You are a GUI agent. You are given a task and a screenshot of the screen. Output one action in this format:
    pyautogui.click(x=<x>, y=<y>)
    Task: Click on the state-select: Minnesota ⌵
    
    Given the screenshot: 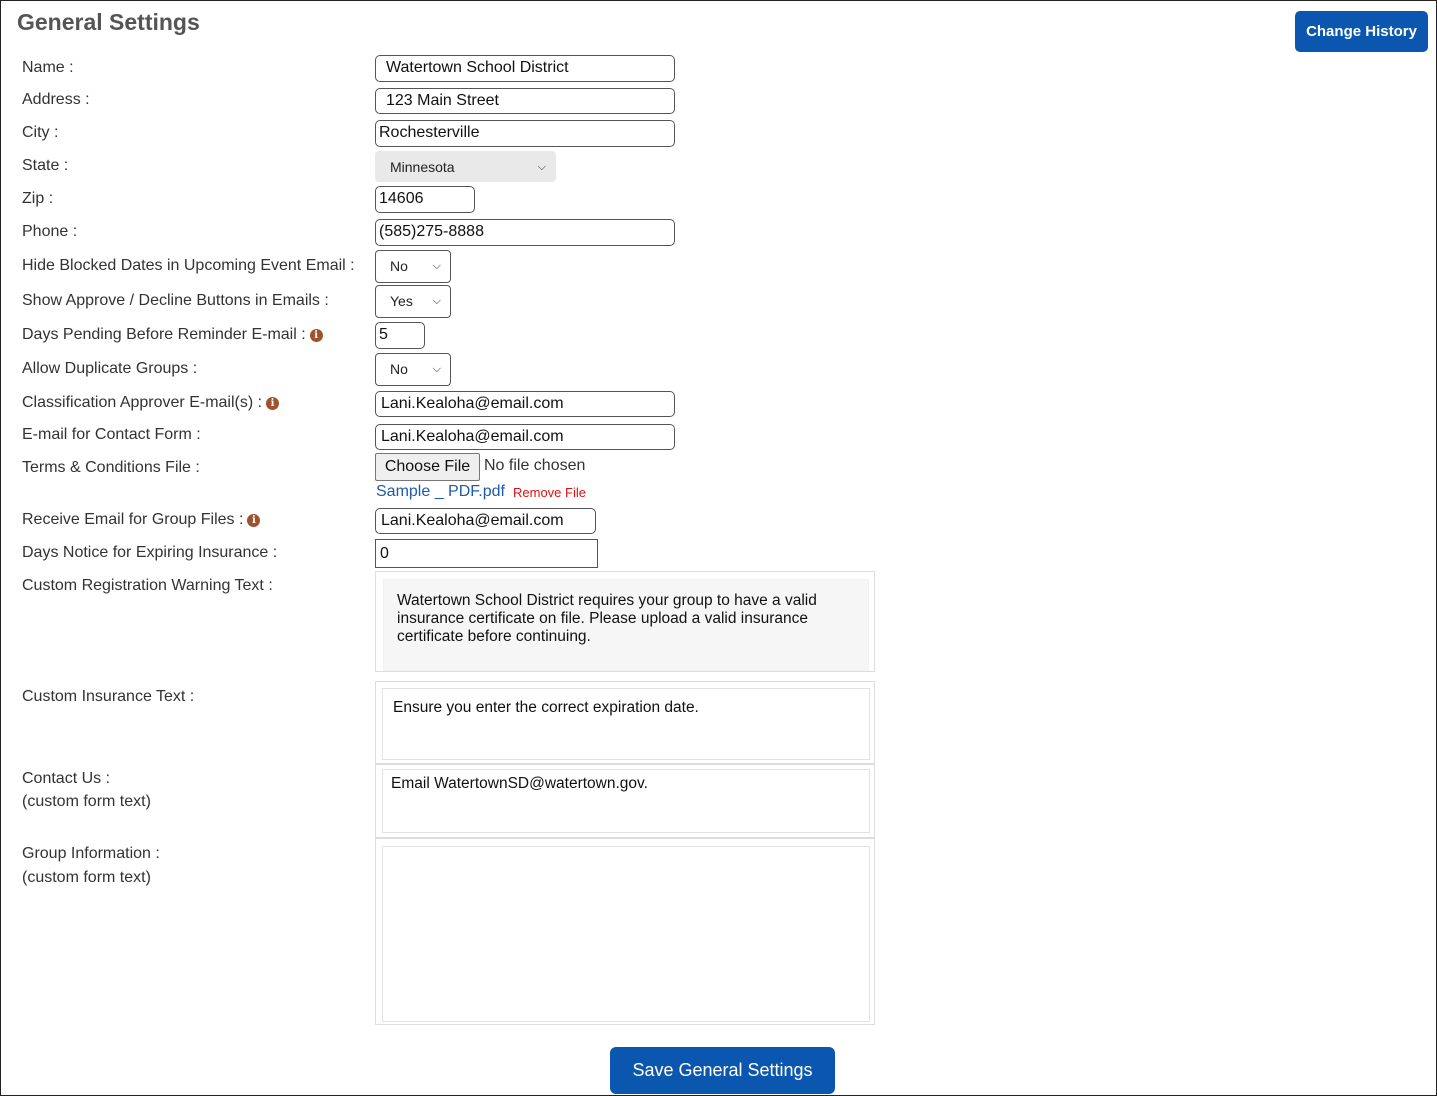 What is the action you would take?
    pyautogui.click(x=465, y=166)
    